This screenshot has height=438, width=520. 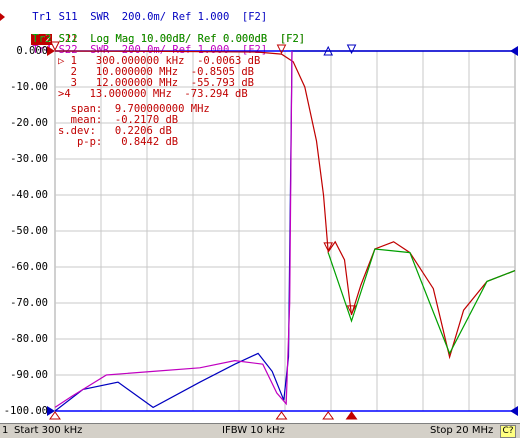 What do you see at coordinates (461, 430) in the screenshot?
I see `stop-frequency: Stop 20 MHz` at bounding box center [461, 430].